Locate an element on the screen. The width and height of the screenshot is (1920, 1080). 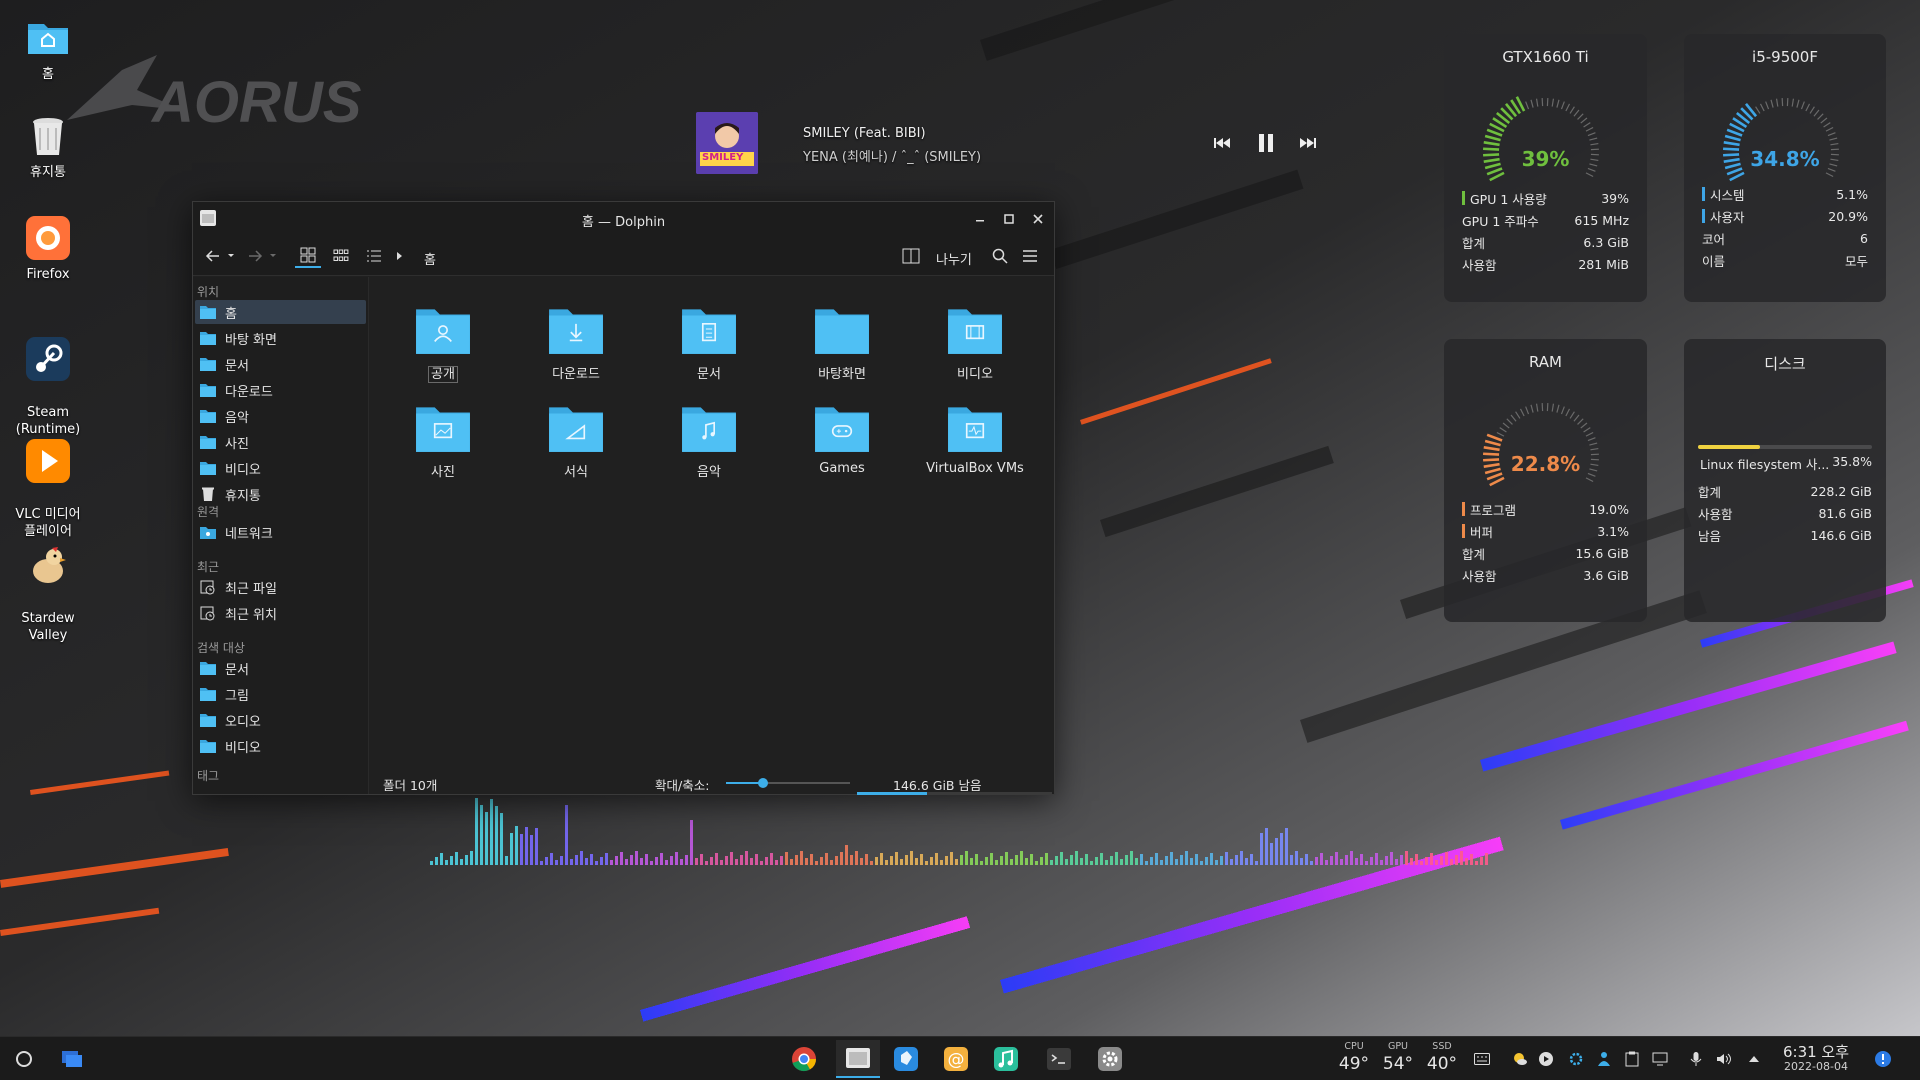
skip-next-icon is located at coordinates (1308, 143).